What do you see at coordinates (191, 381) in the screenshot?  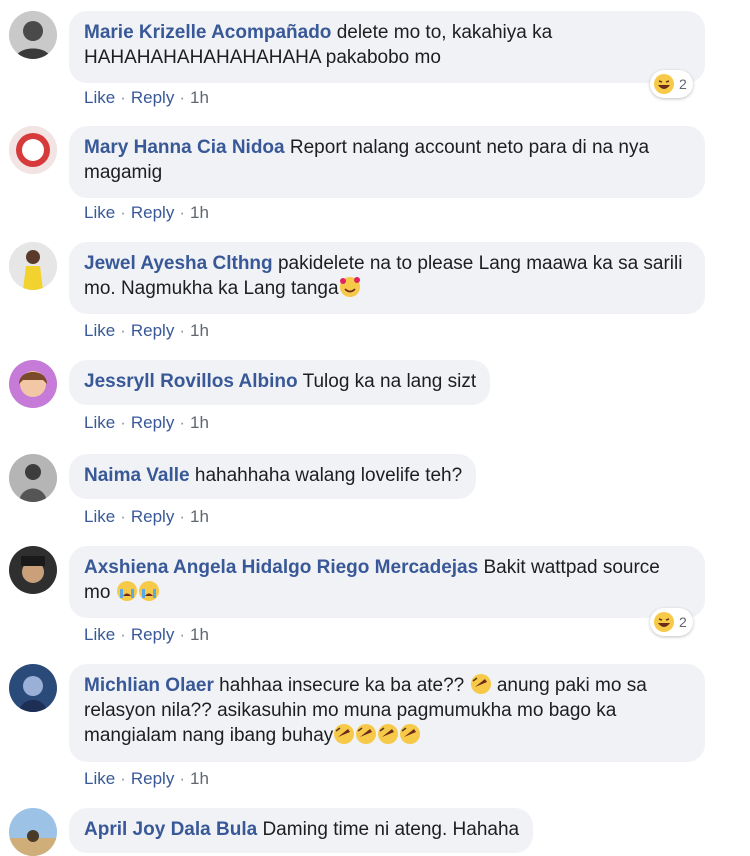 I see `comment-author: Jessryll Rovillos Albino` at bounding box center [191, 381].